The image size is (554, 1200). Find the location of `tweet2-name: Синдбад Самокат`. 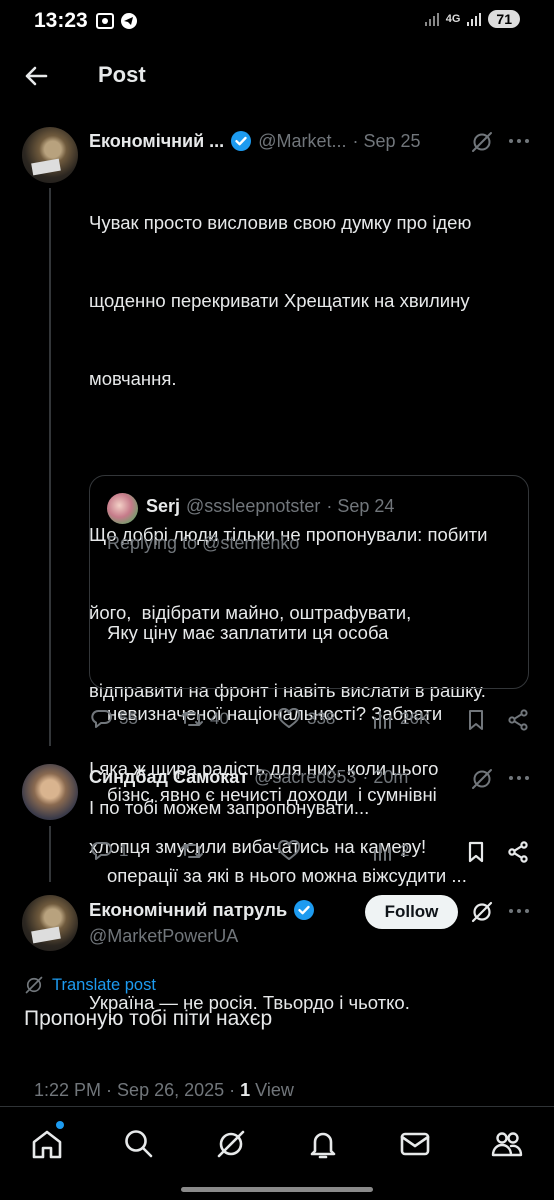

tweet2-name: Синдбад Самокат is located at coordinates (168, 777).